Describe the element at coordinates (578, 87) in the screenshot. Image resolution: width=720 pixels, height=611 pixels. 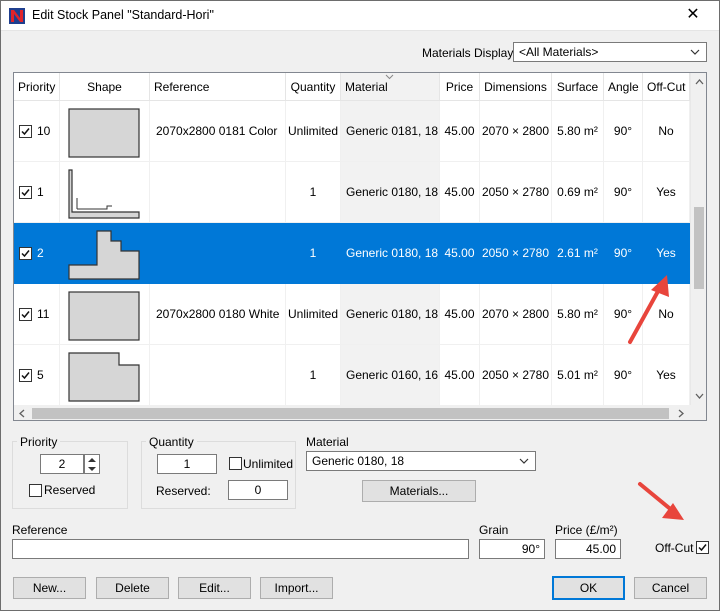
I see `header-surface: Surface` at that location.